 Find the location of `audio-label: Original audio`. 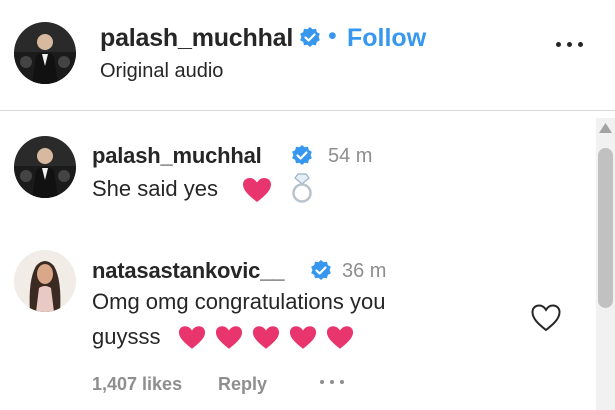

audio-label: Original audio is located at coordinates (161, 71).